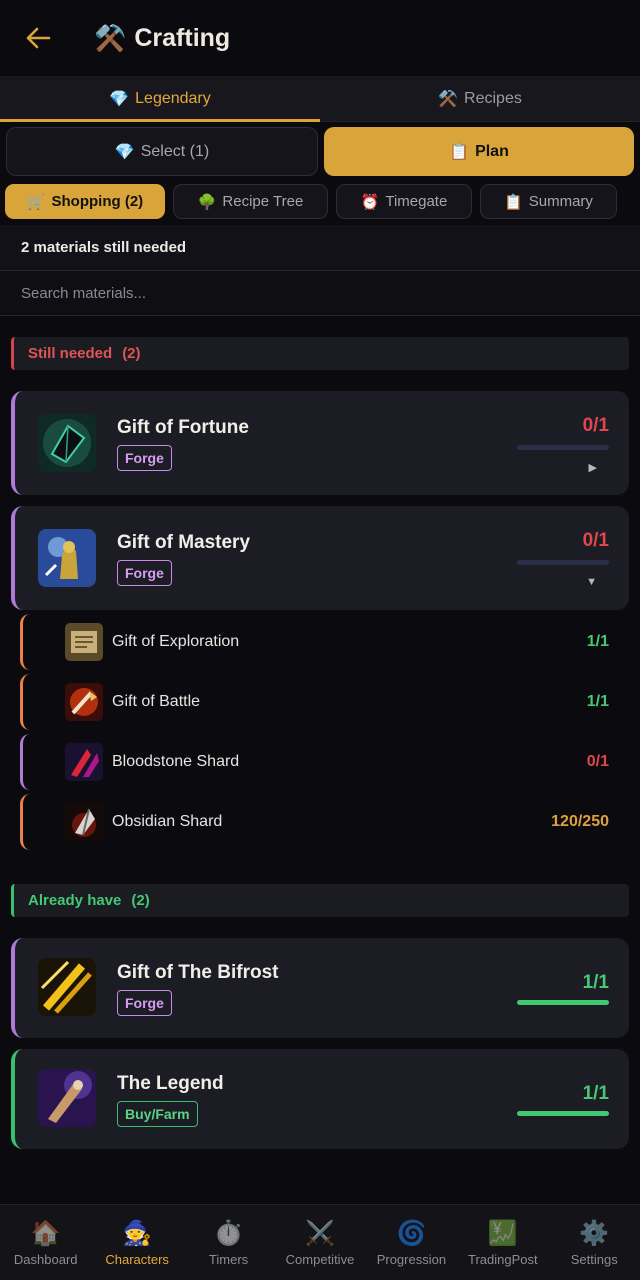 The image size is (640, 1280). I want to click on item-name: Gift of Mastery, so click(184, 542).